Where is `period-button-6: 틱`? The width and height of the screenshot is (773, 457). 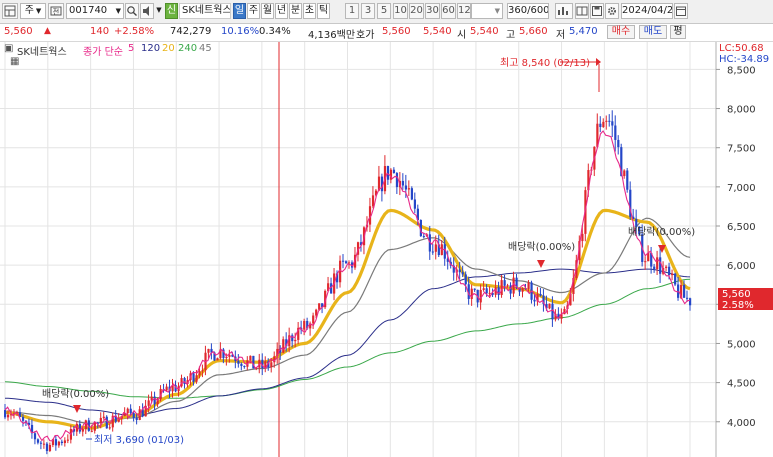
period-button-6: 틱 is located at coordinates (323, 11).